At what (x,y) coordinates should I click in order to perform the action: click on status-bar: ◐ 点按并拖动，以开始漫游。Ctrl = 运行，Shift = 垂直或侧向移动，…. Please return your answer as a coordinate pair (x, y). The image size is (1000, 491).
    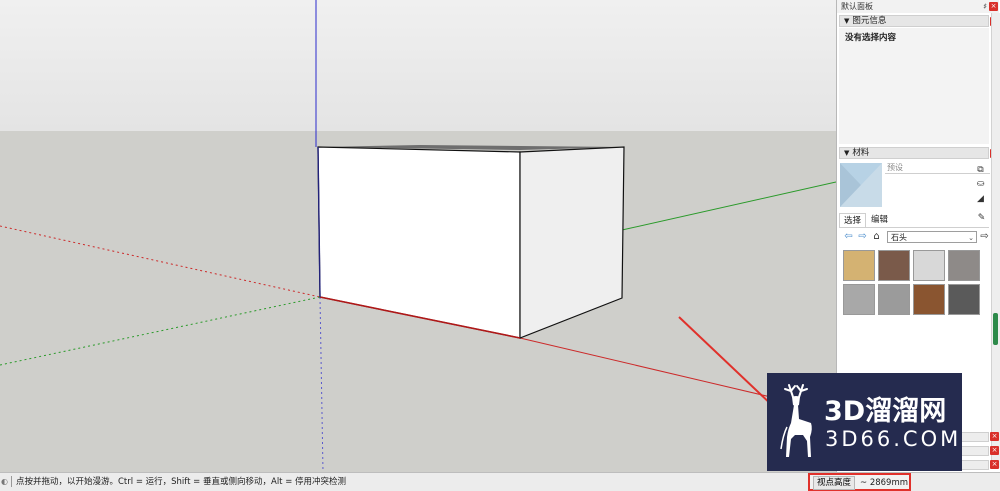
    Looking at the image, I should click on (500, 481).